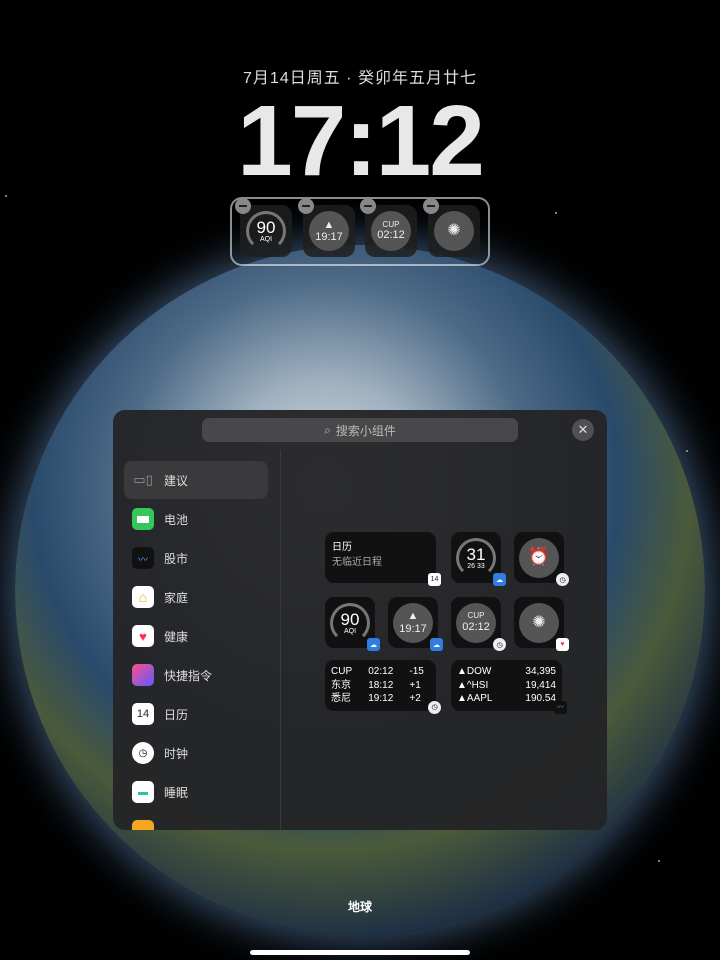  What do you see at coordinates (434, 579) in the screenshot?
I see `calendar-app-icon: 14` at bounding box center [434, 579].